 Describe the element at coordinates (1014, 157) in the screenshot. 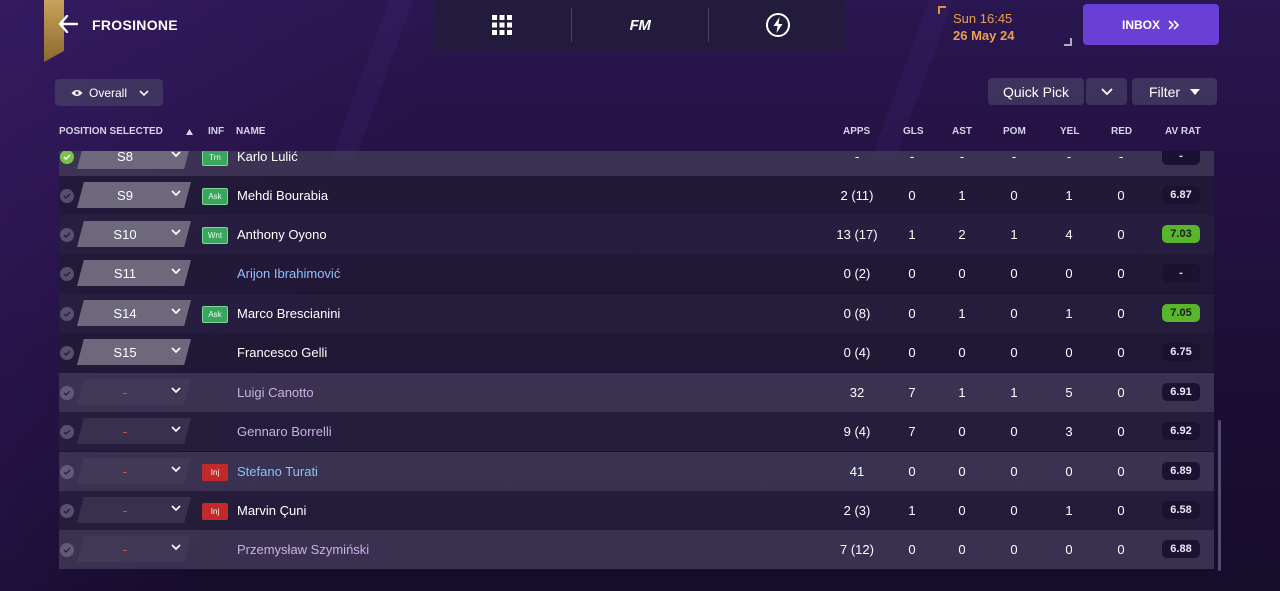

I see `pom-value: -` at that location.